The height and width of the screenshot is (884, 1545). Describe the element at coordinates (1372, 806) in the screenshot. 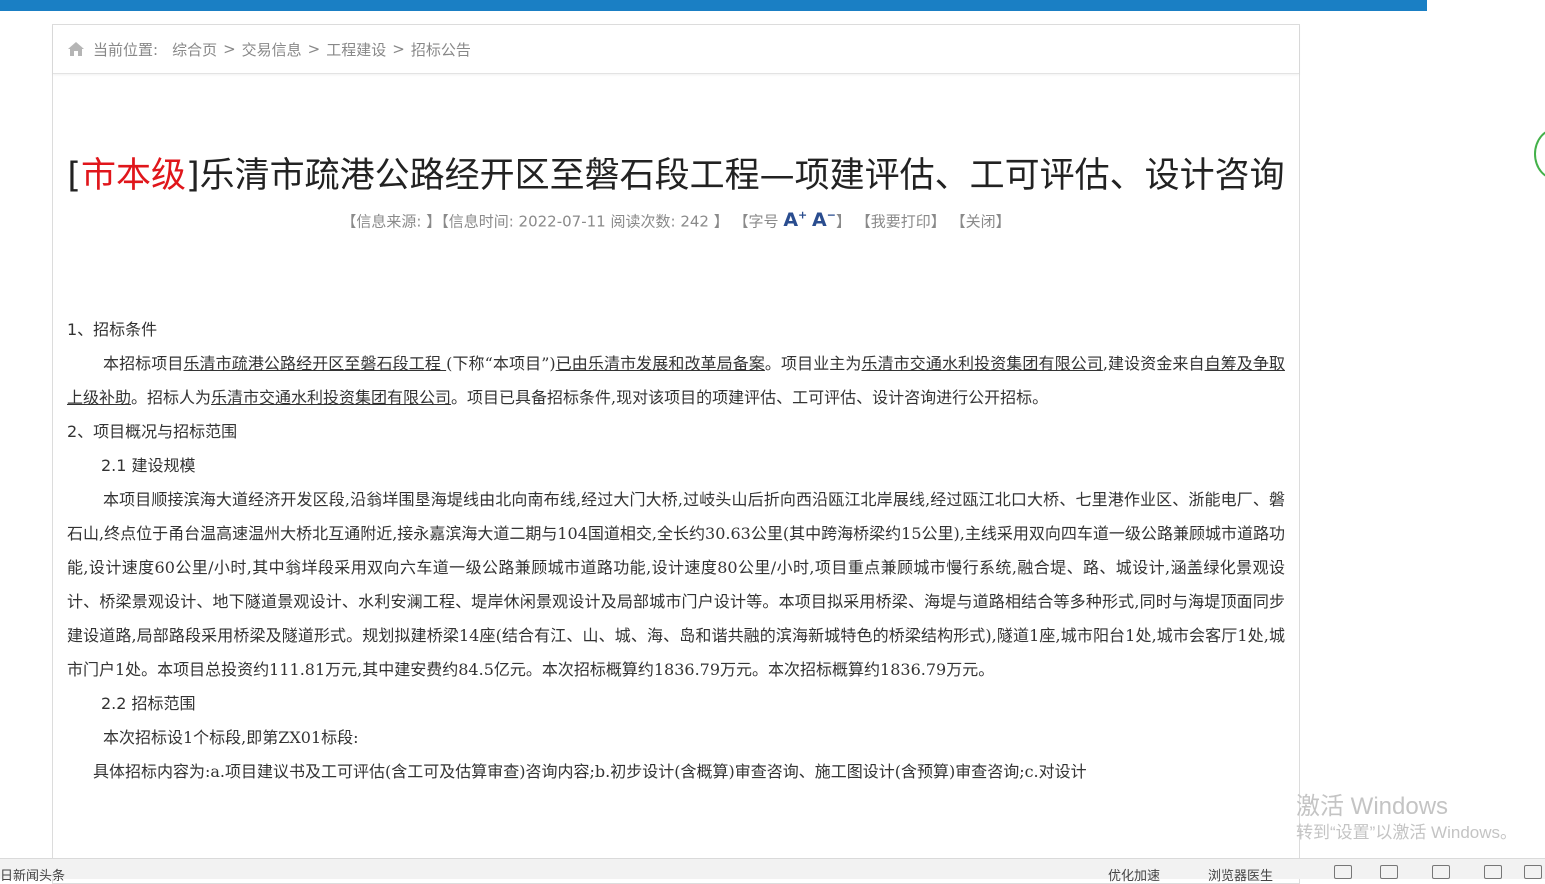

I see `activation-watermark-title: 激活 Windows` at that location.